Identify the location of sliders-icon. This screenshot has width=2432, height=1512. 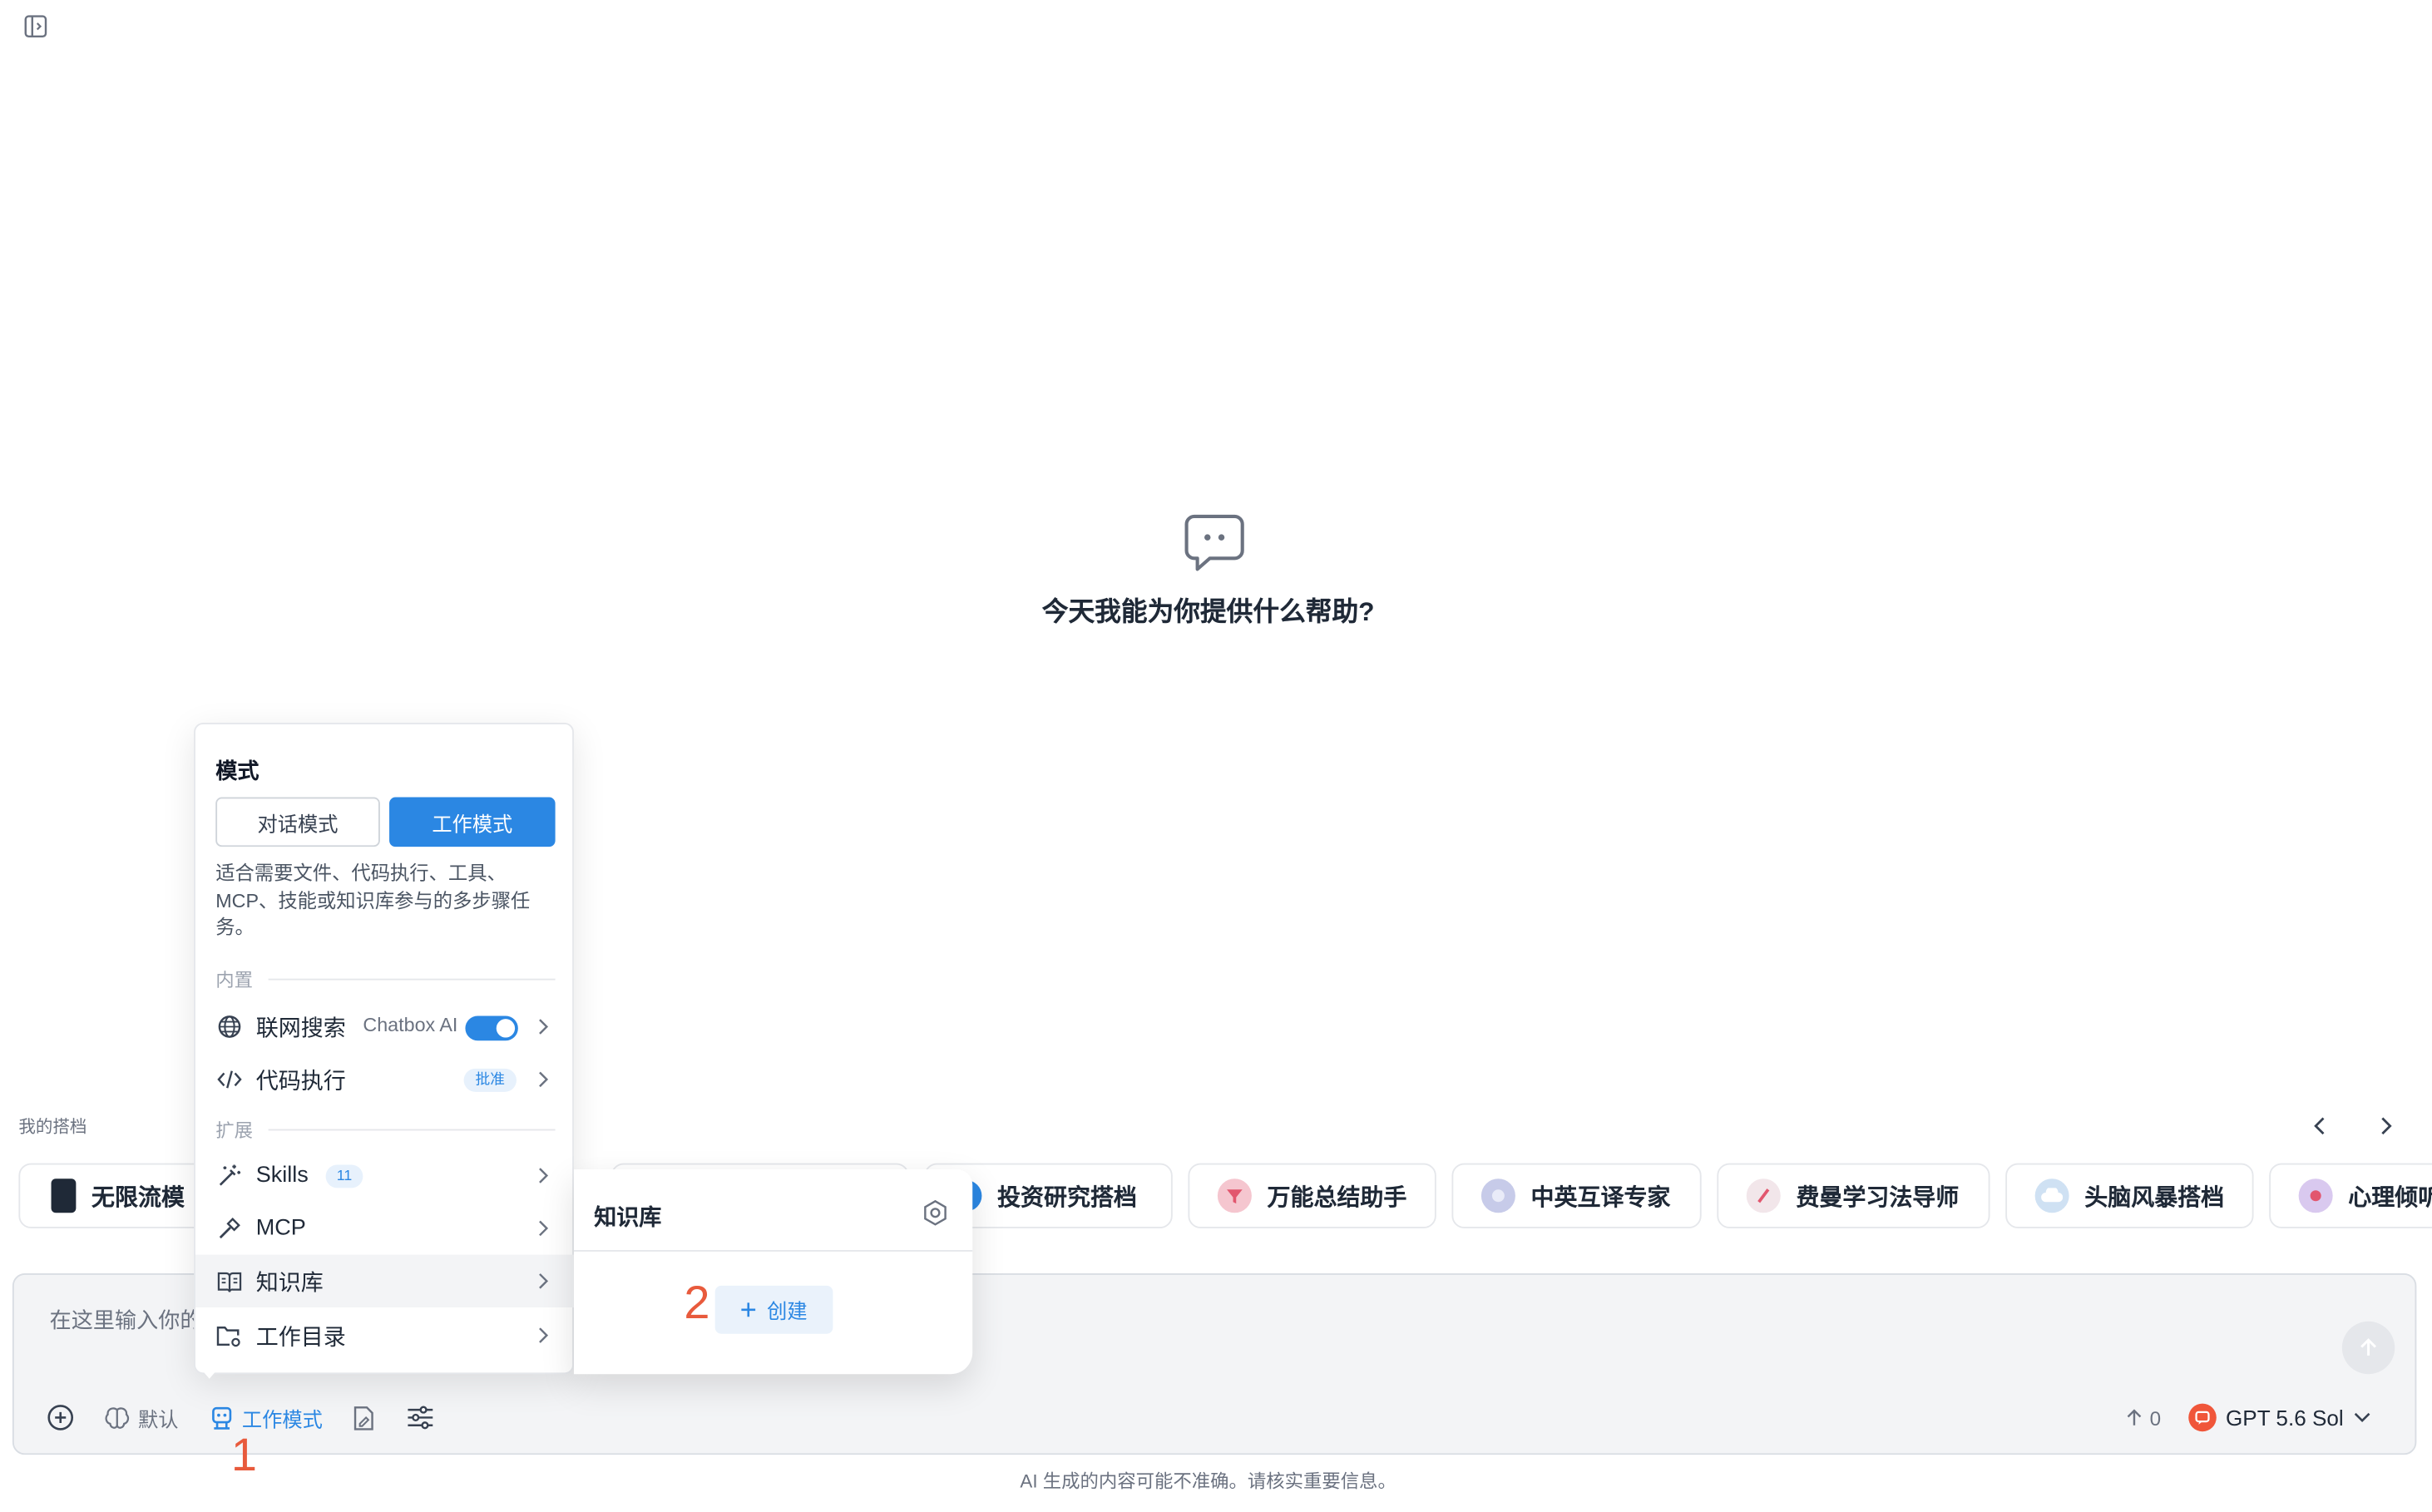
(420, 1418).